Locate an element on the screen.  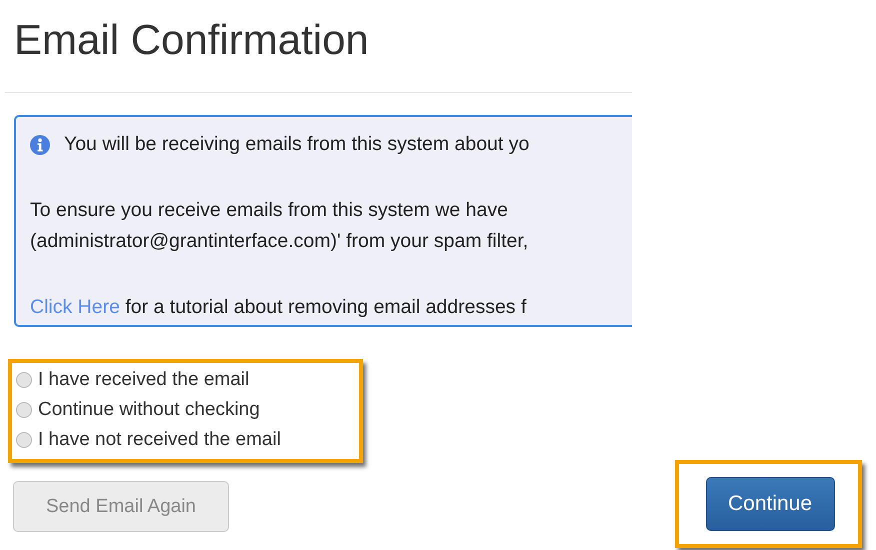
info-text: You will be receiving emails from this system about yo is located at coordinates (297, 144).